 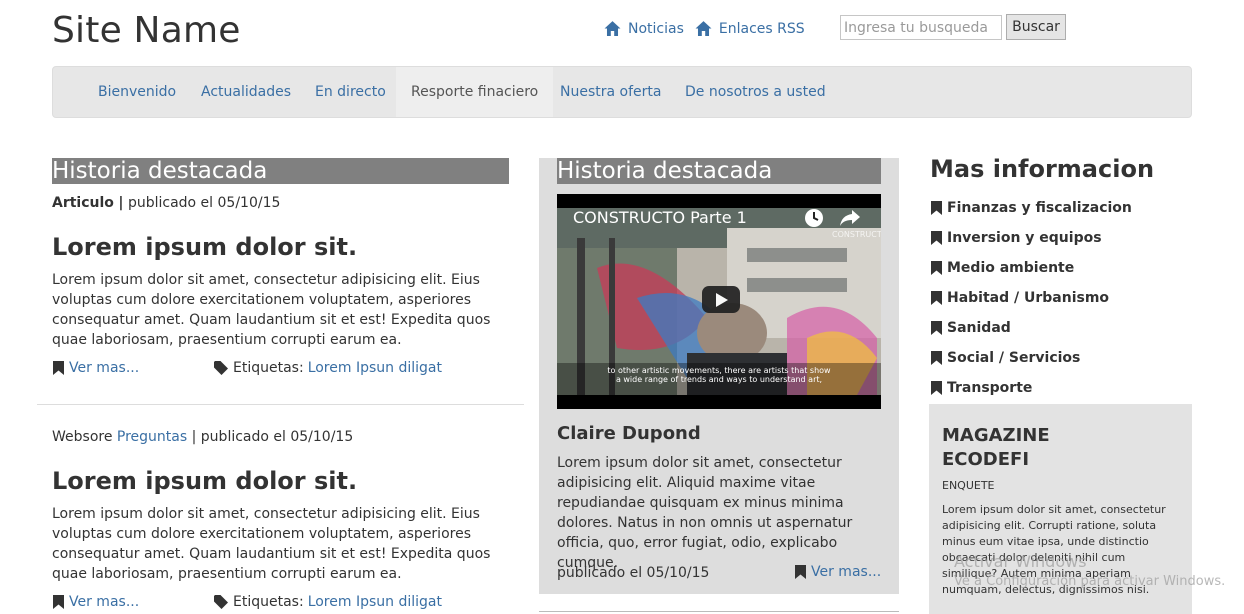 I want to click on top-link-noticias: Noticias, so click(x=644, y=28).